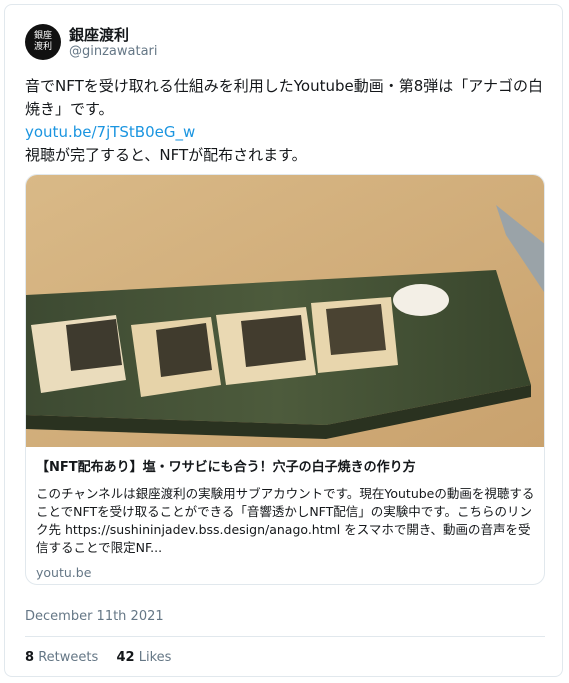 Image resolution: width=569 pixels, height=683 pixels. I want to click on divider, so click(285, 636).